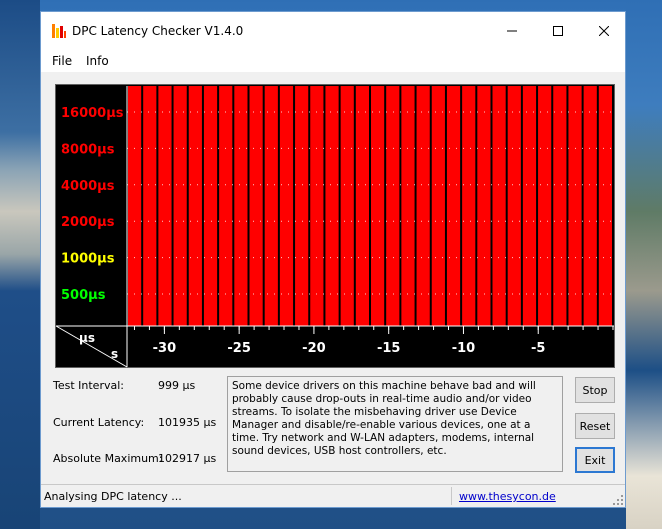 This screenshot has width=662, height=529. I want to click on resize-grip-icon, so click(618, 500).